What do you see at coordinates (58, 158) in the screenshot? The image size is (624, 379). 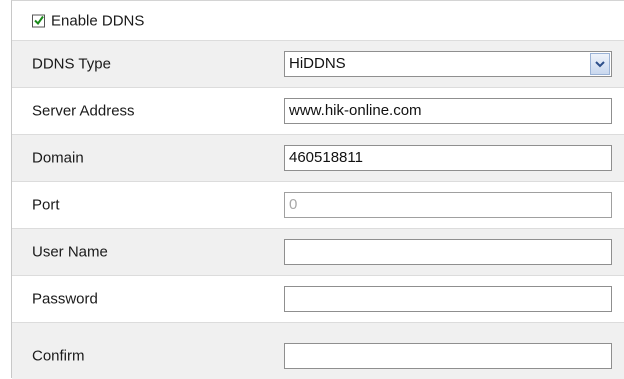 I see `domain-label: Domain` at bounding box center [58, 158].